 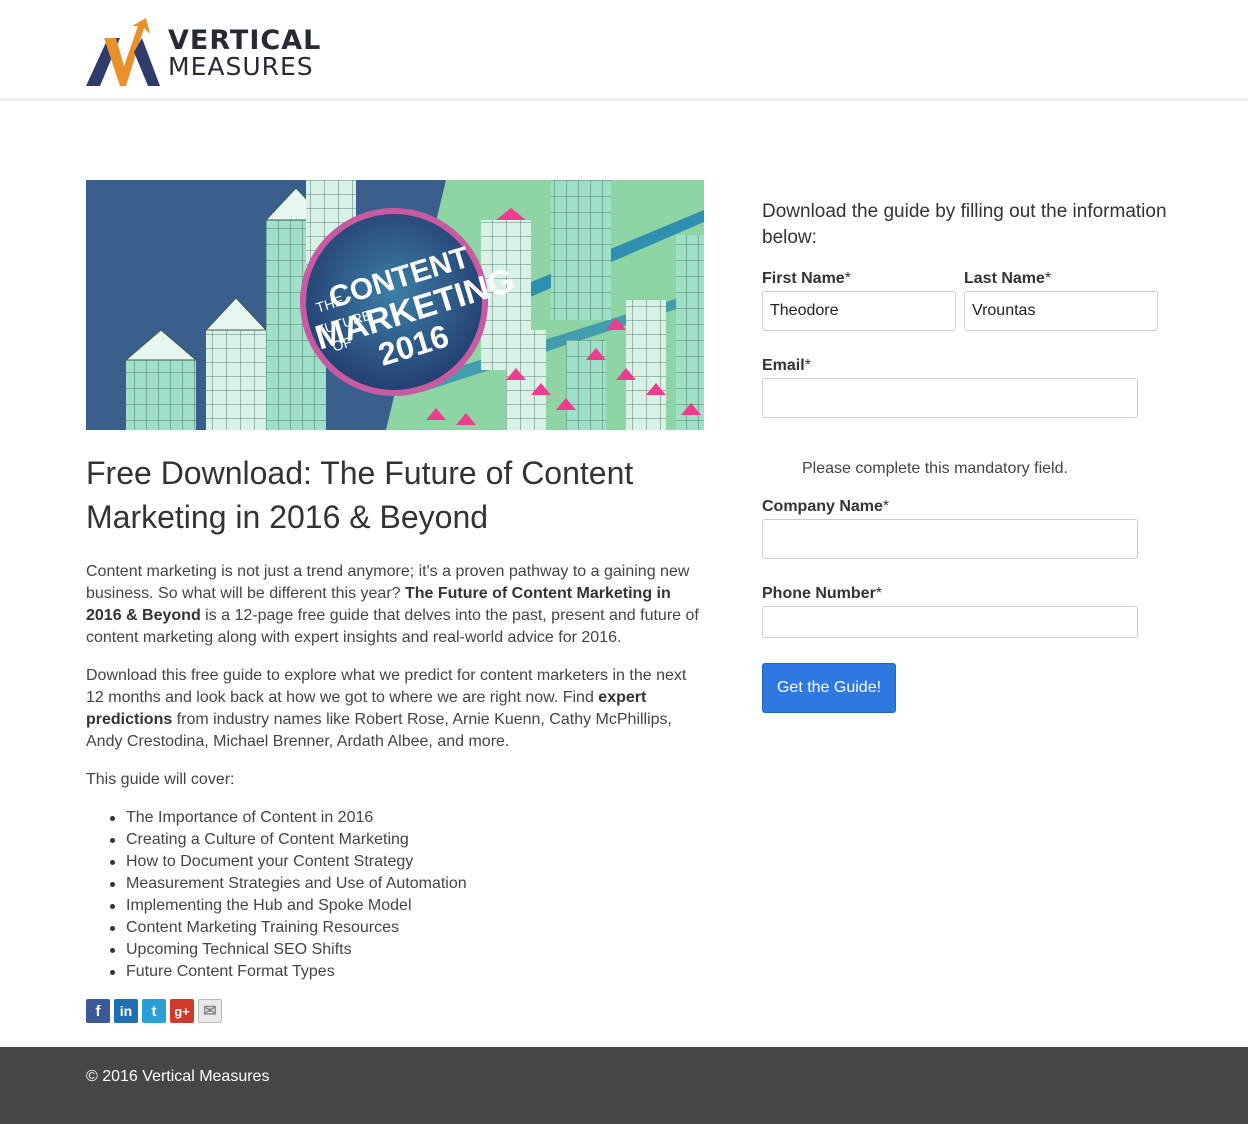 I want to click on list-item: Creating a Culture of Content Marketing, so click(x=386, y=840).